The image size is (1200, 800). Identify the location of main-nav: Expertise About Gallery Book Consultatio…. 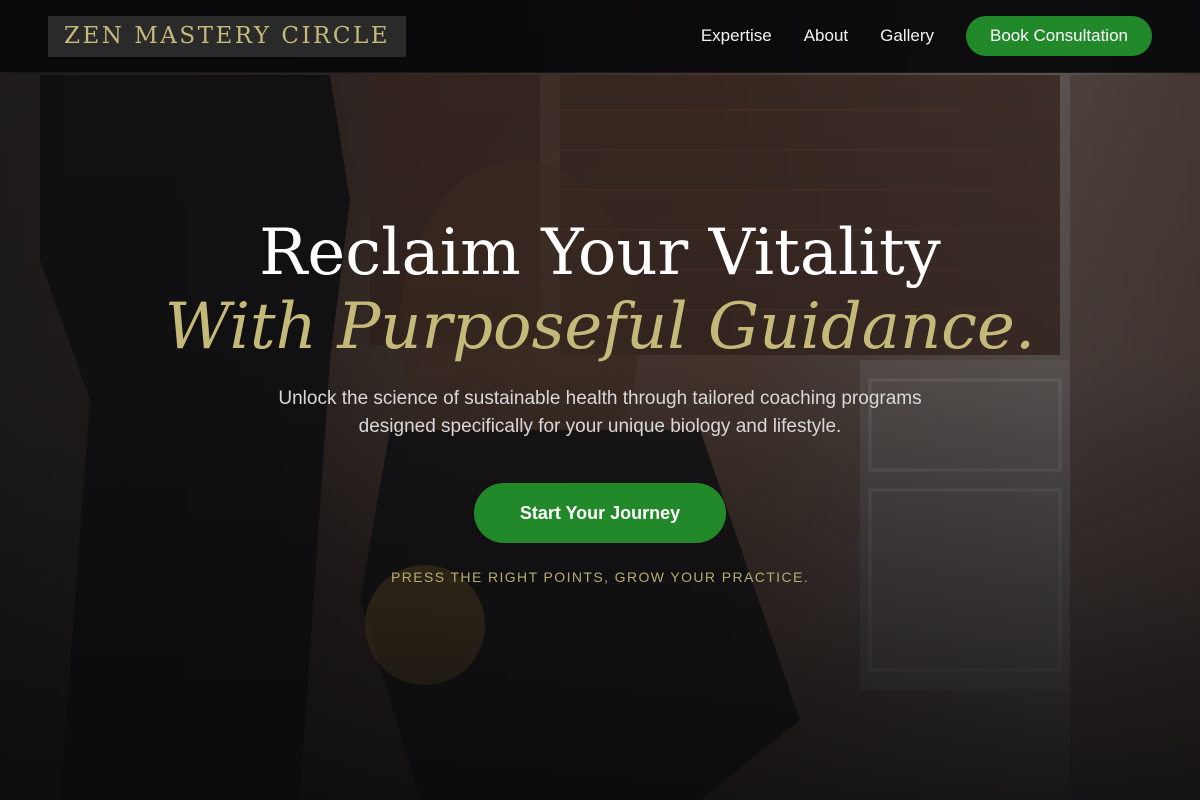
(926, 36).